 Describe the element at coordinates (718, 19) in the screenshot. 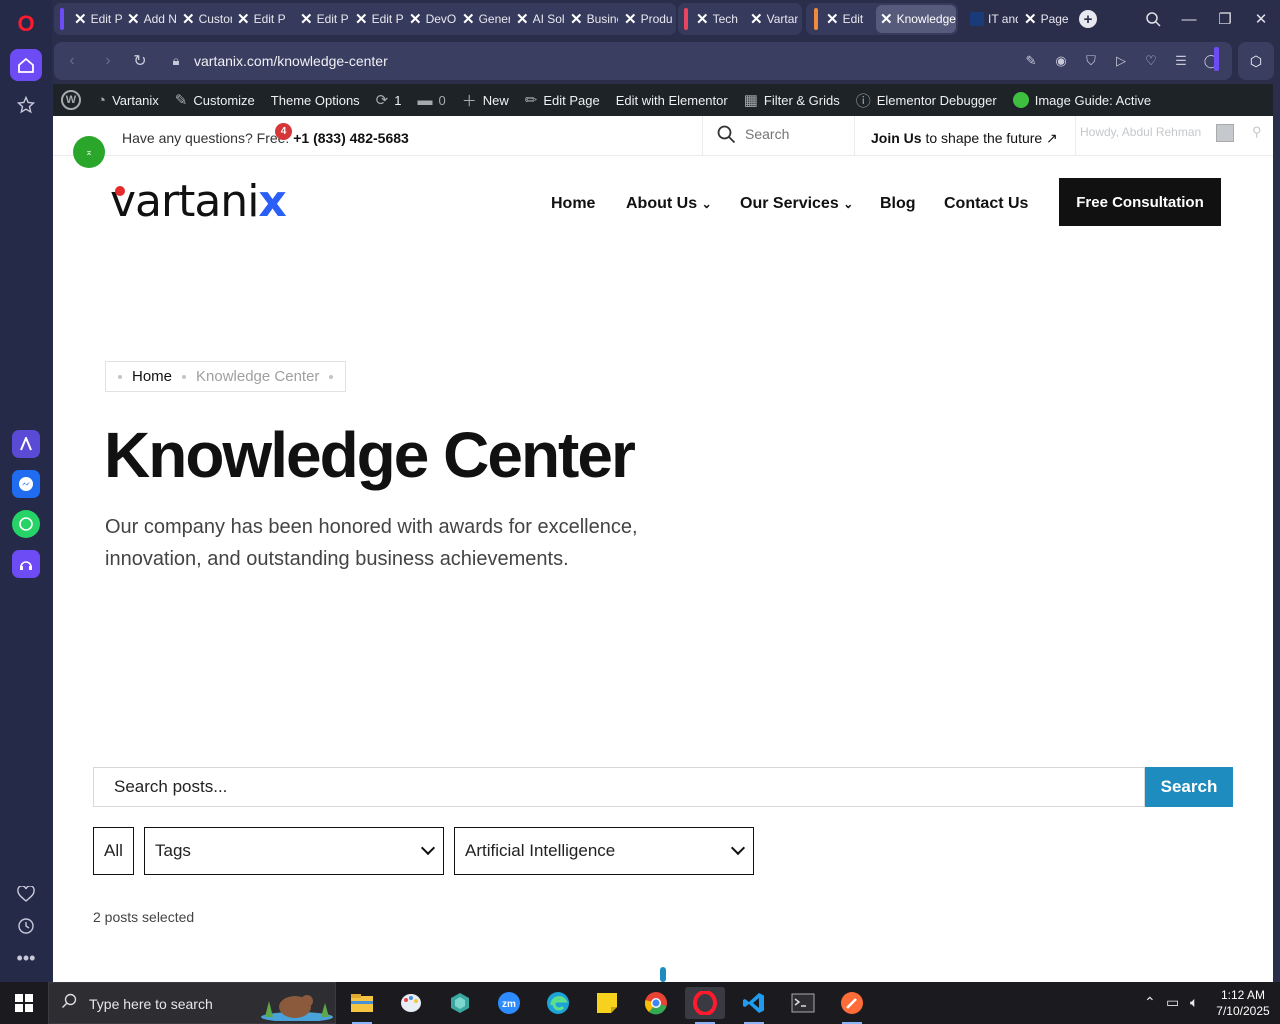

I see `tab: ✕ Tech` at that location.